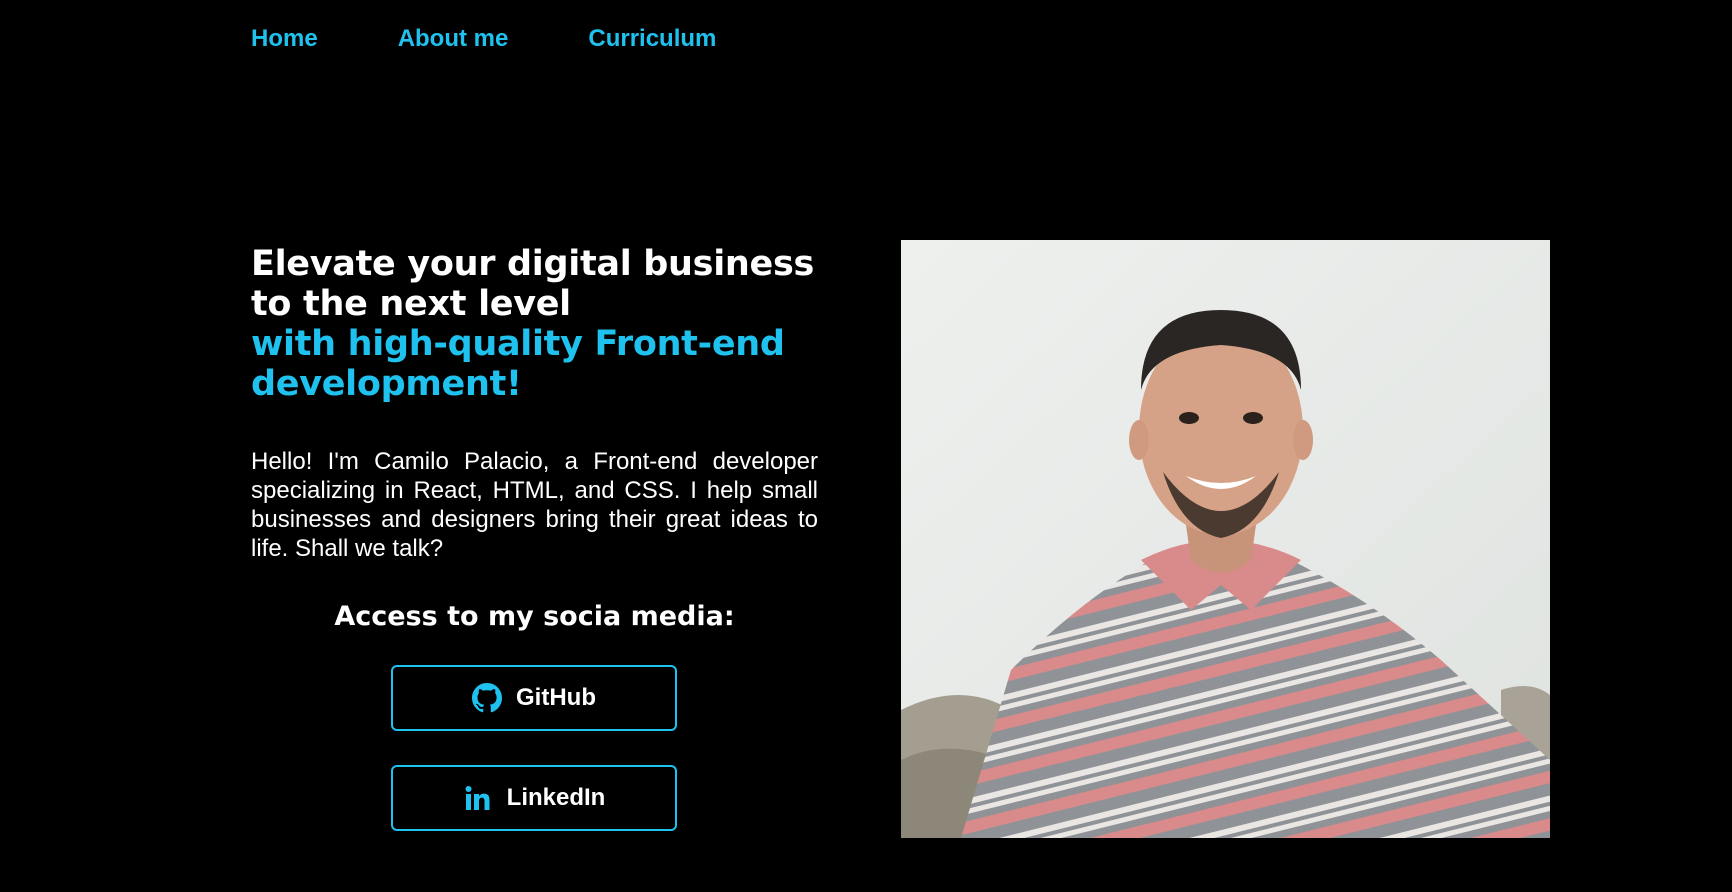 The image size is (1732, 892). What do you see at coordinates (284, 39) in the screenshot?
I see `nav-home-link: Home` at bounding box center [284, 39].